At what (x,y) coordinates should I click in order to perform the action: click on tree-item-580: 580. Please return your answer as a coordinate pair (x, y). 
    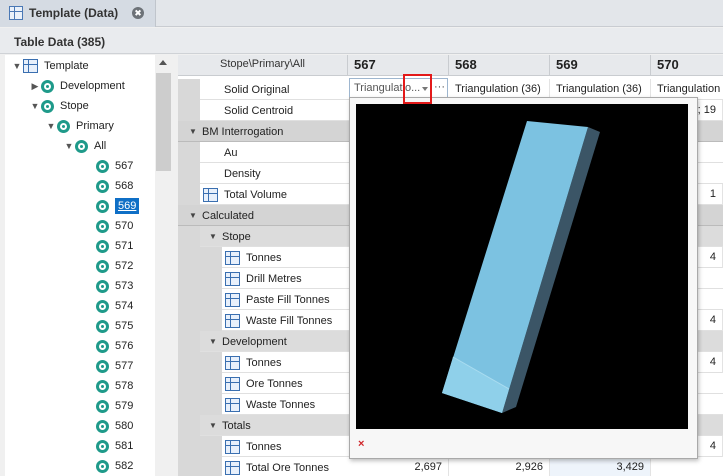
    Looking at the image, I should click on (114, 426).